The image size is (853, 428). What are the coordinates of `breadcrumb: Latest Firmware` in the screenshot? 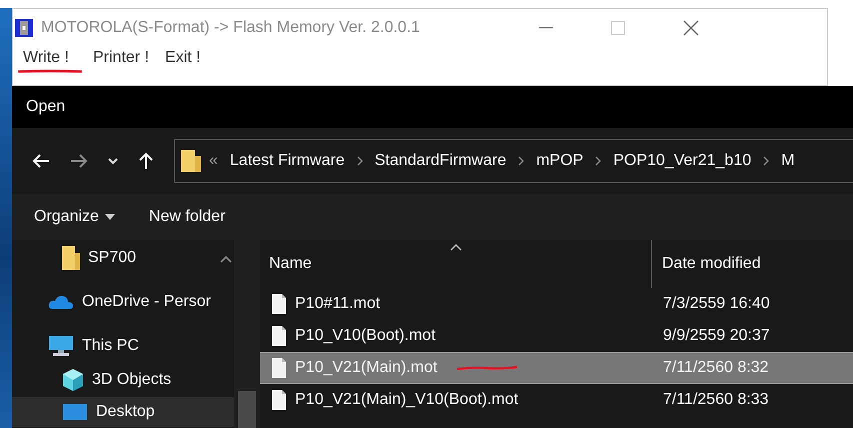 It's located at (287, 161).